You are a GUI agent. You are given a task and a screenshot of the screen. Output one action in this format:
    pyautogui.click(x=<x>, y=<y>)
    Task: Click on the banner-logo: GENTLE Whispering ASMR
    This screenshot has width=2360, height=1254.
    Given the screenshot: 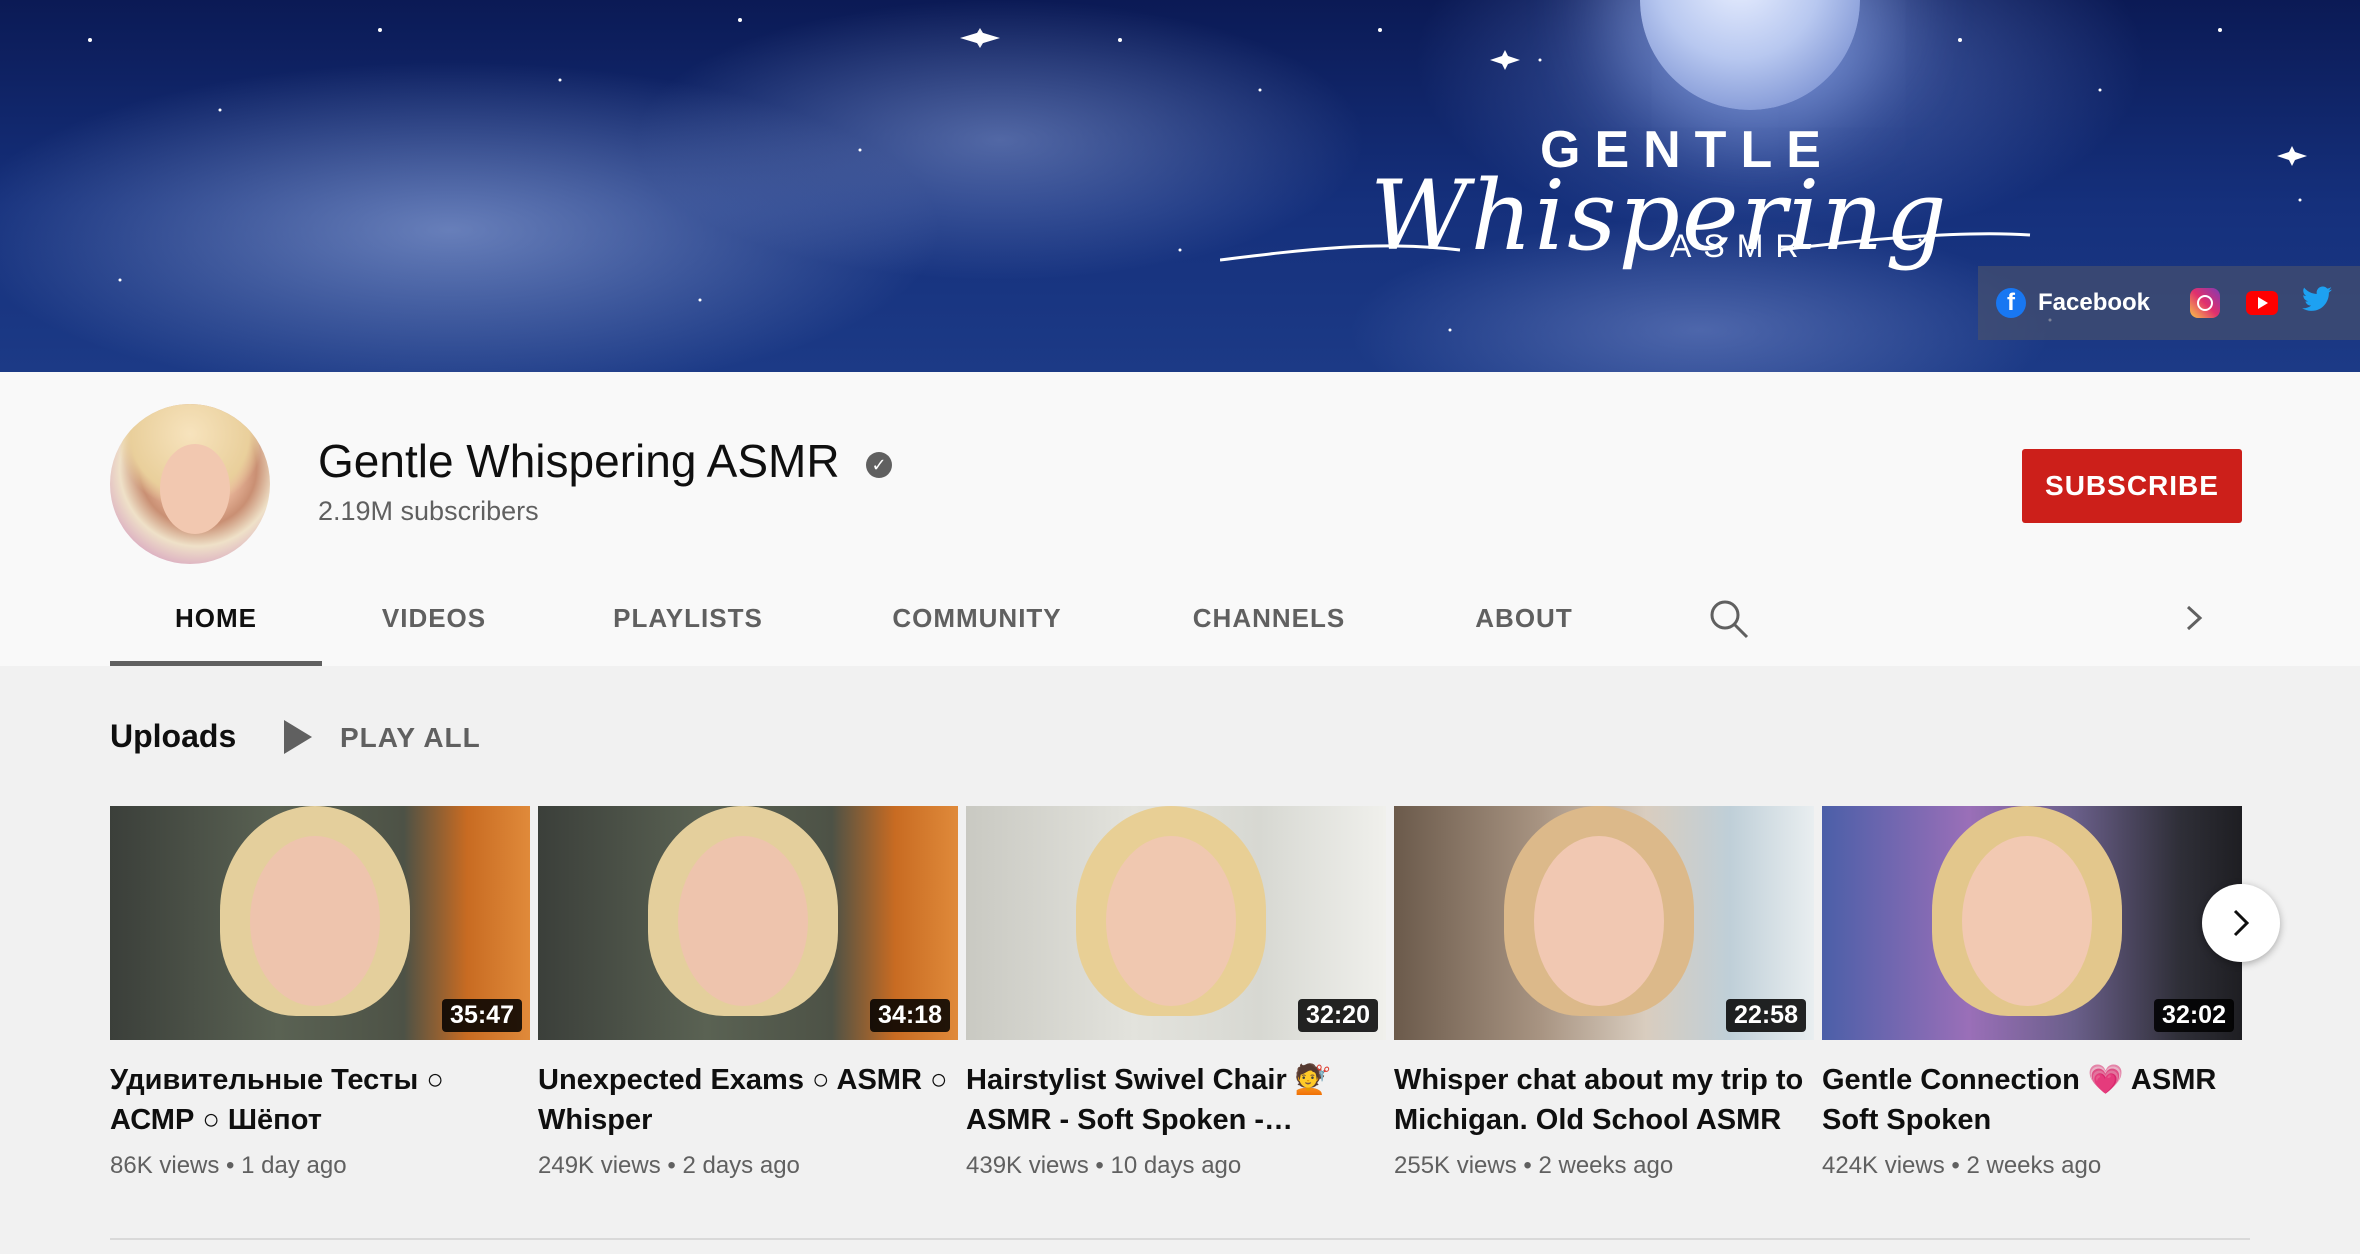 What is the action you would take?
    pyautogui.click(x=1630, y=210)
    